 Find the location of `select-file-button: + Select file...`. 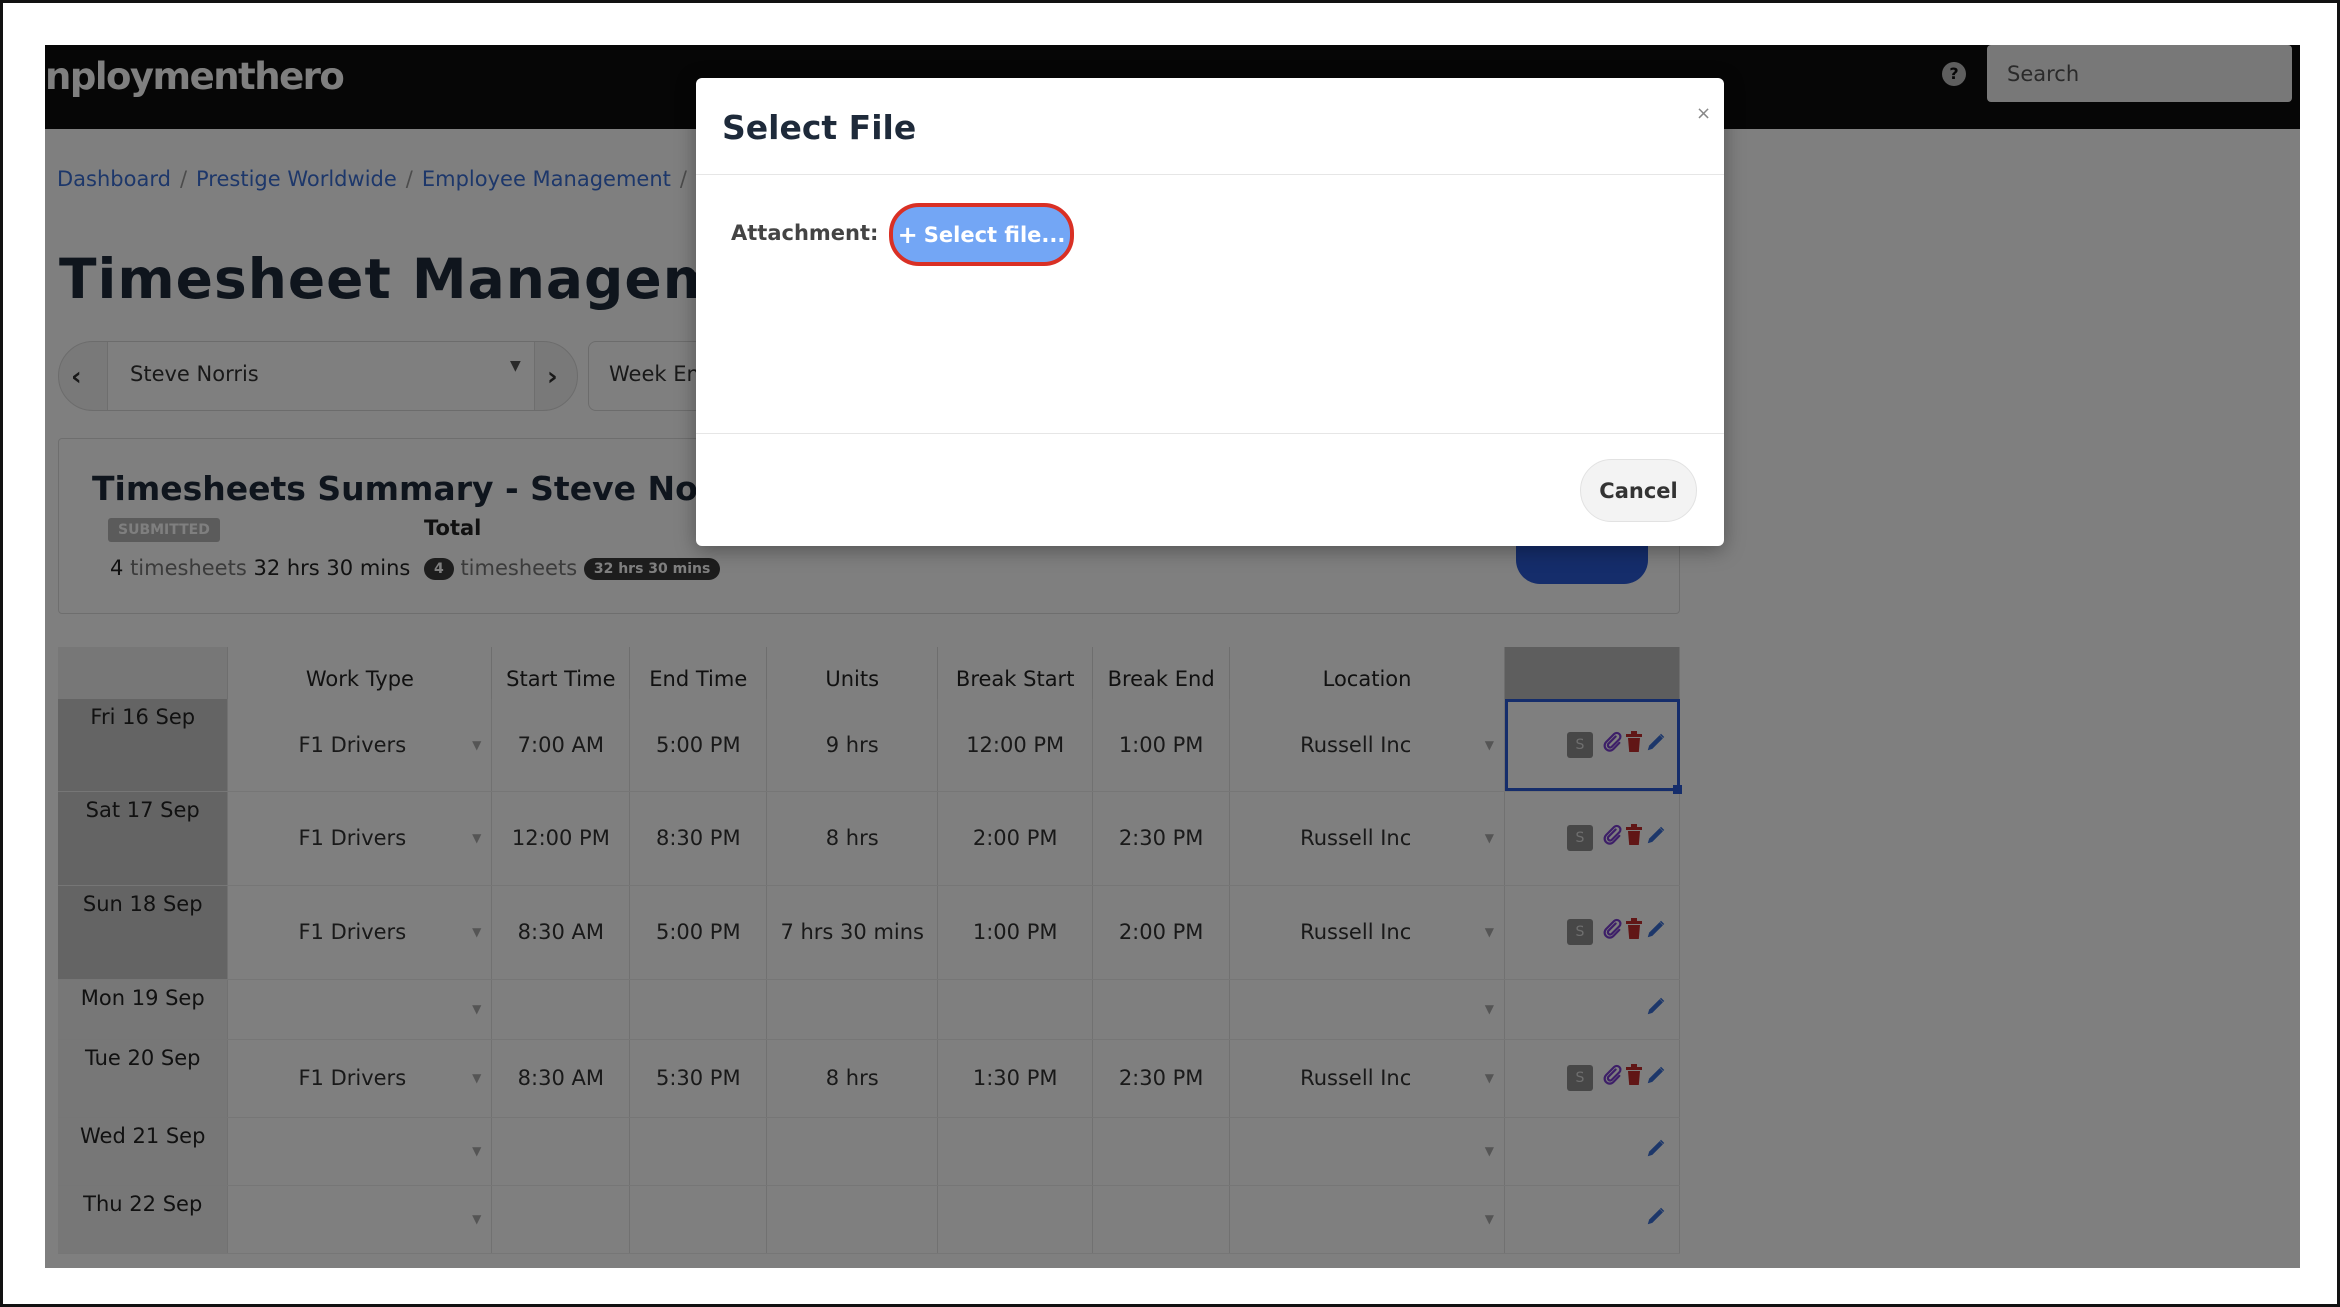

select-file-button: + Select file... is located at coordinates (981, 234).